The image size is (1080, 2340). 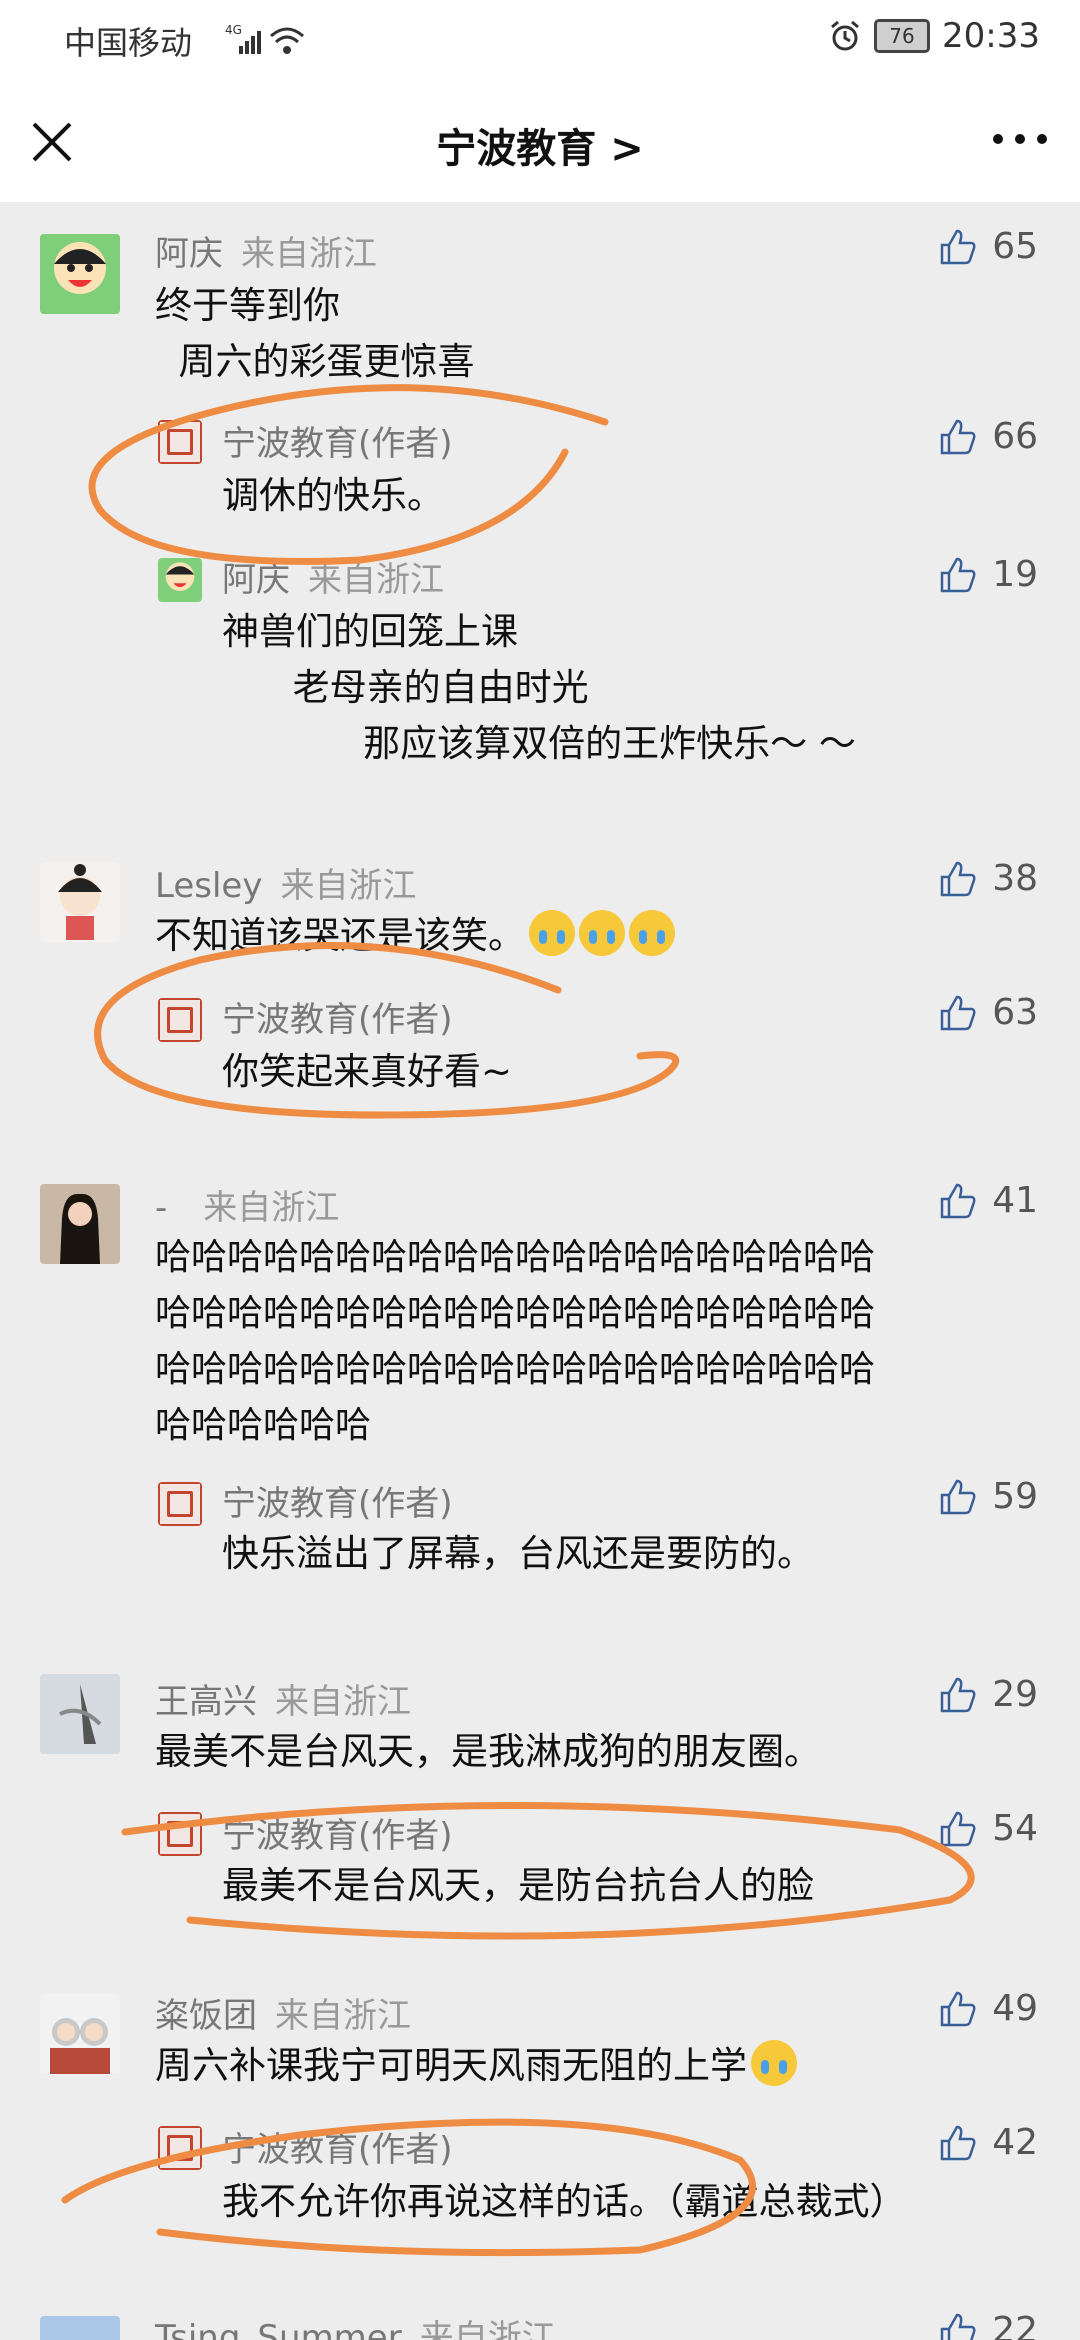 I want to click on like-button: 54, so click(x=988, y=1828).